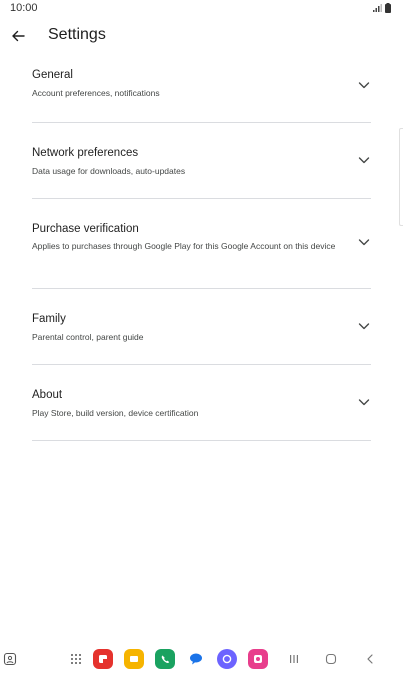 The width and height of the screenshot is (403, 676). I want to click on recent-apps-button, so click(294, 659).